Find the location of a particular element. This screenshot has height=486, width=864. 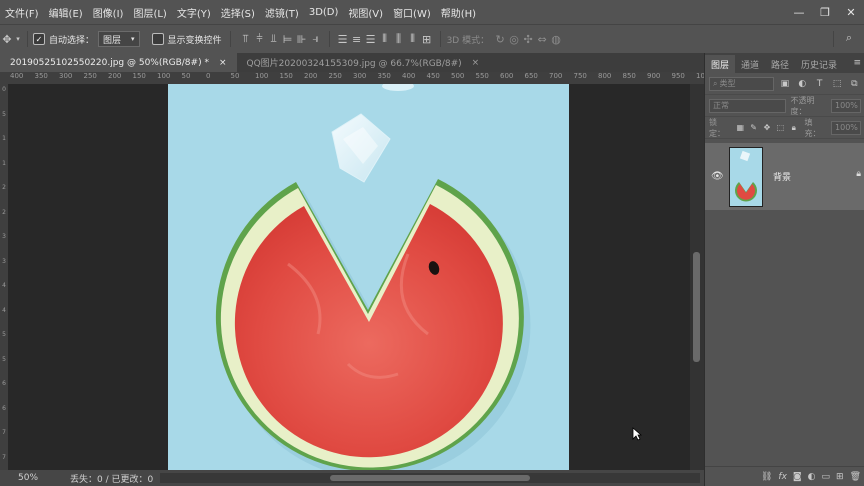

tab-document-1: 20190525102550220.jpg @ 50%(RGB/8#) * × is located at coordinates (118, 62).